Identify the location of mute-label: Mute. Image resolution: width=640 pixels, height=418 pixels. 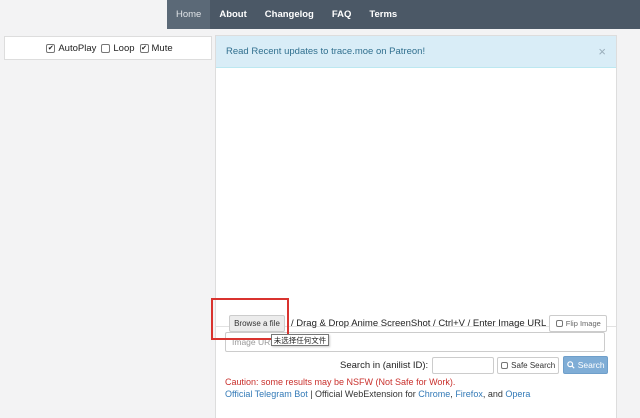
(162, 48).